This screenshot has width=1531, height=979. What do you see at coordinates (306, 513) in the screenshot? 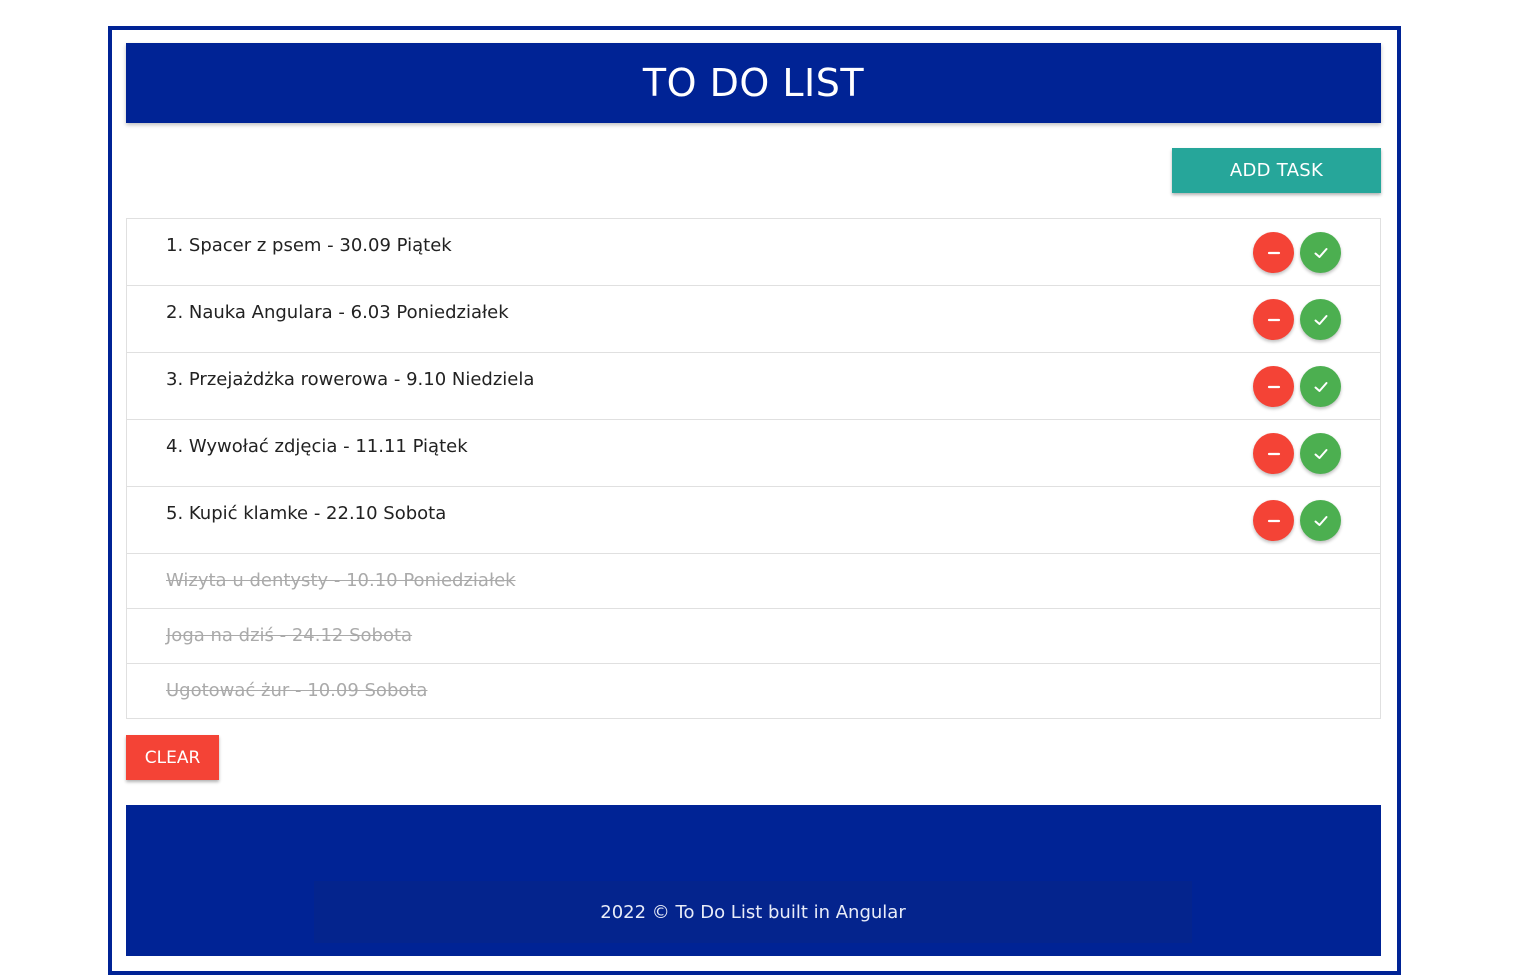
I see `task-text: 5. Kupić klamke - 22.10 Sobota` at bounding box center [306, 513].